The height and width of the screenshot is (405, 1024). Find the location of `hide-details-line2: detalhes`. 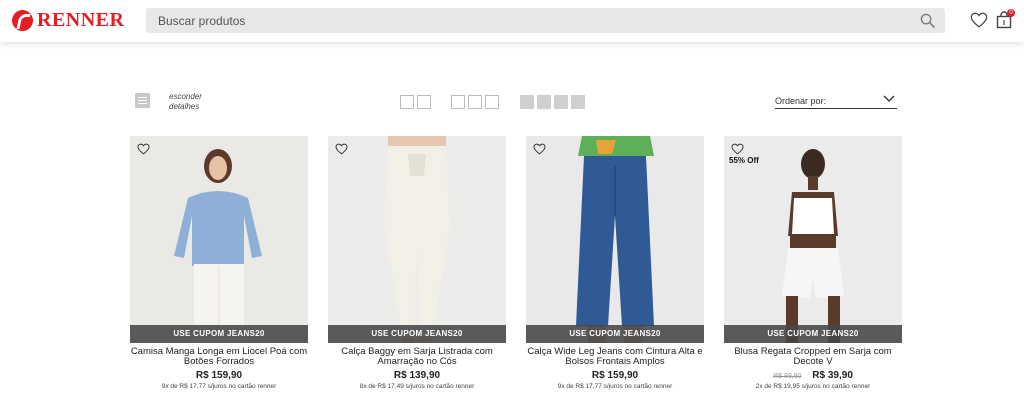

hide-details-line2: detalhes is located at coordinates (184, 106).